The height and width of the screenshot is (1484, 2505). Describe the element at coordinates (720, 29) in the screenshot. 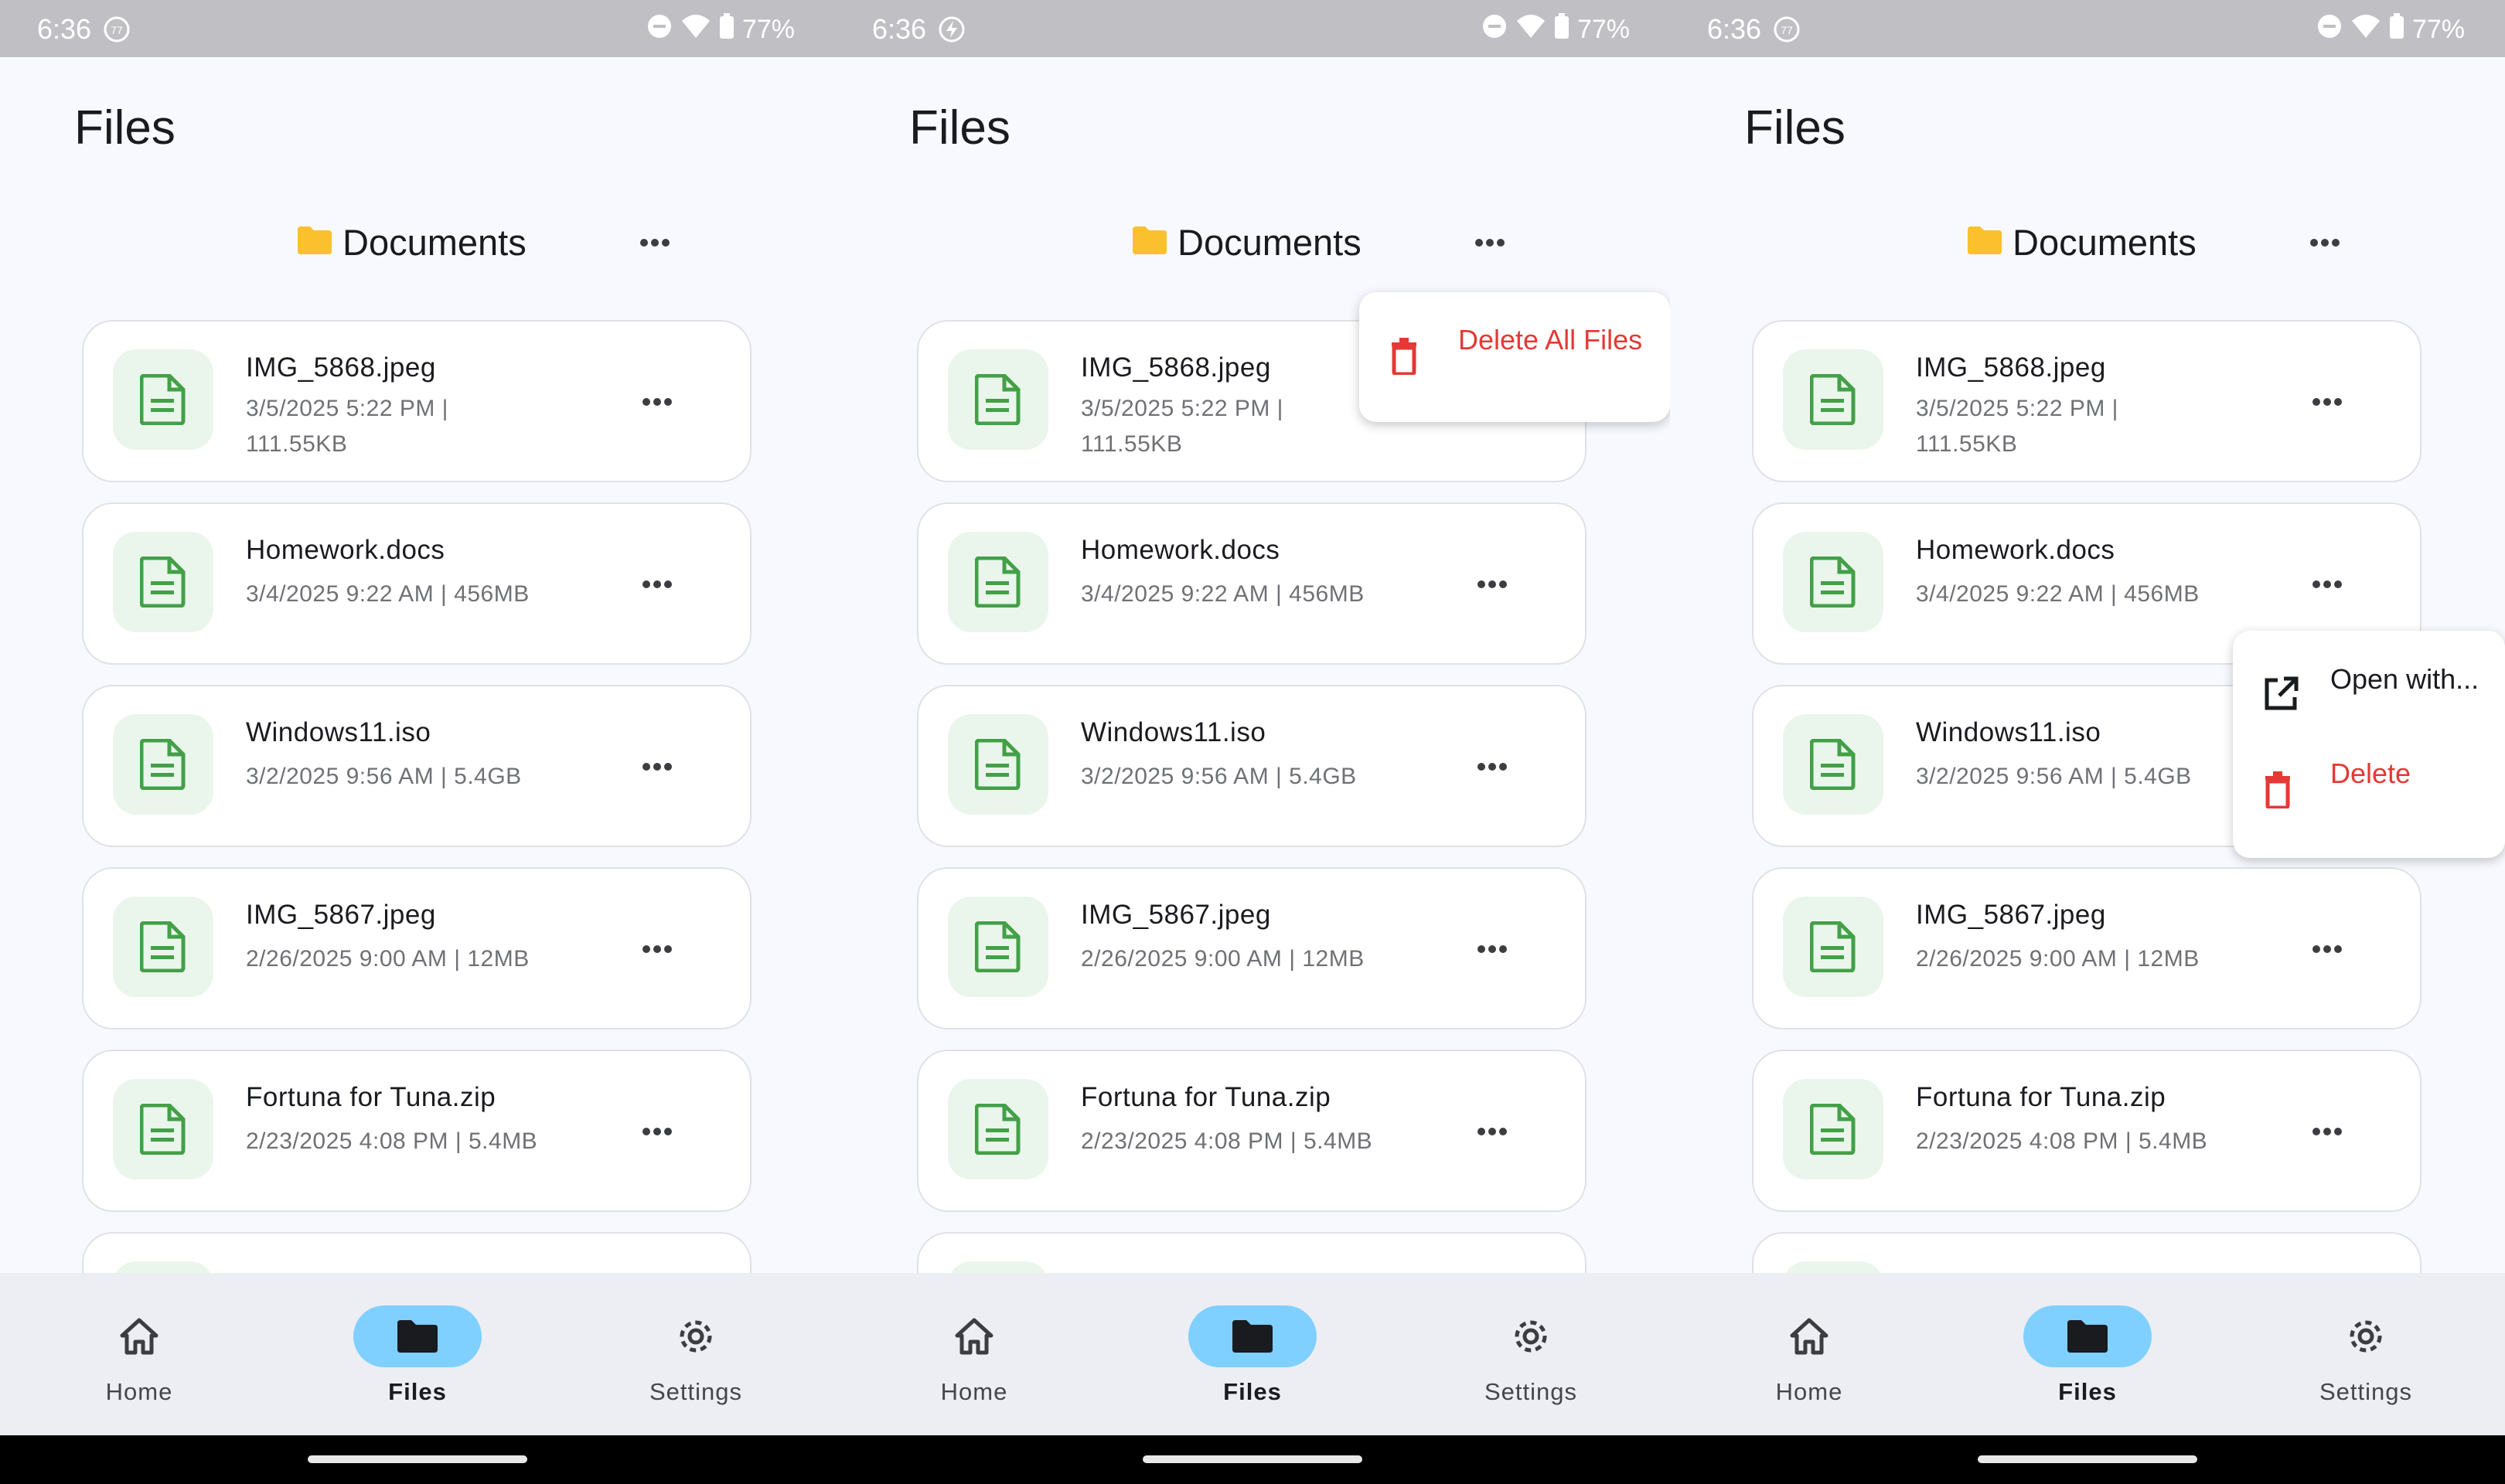

I see `status-right: 77%` at that location.